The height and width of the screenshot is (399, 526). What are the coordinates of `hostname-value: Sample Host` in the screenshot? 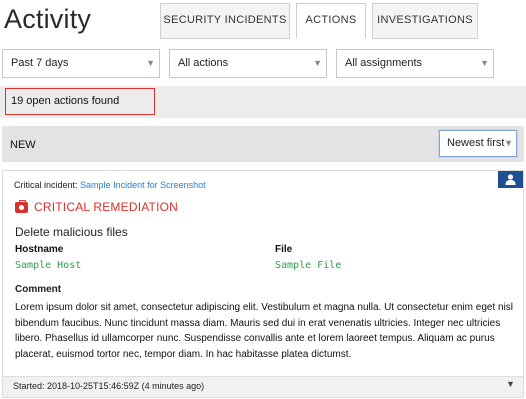 It's located at (48, 265).